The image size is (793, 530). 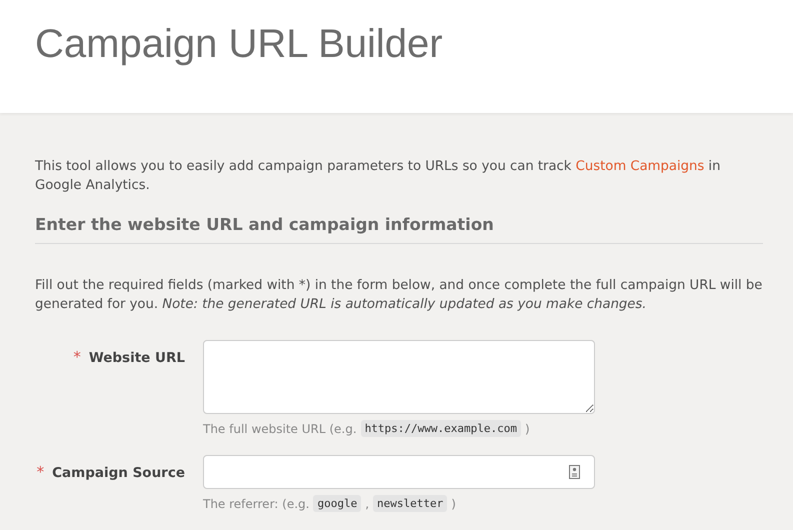 I want to click on code-example: newsletter, so click(x=410, y=503).